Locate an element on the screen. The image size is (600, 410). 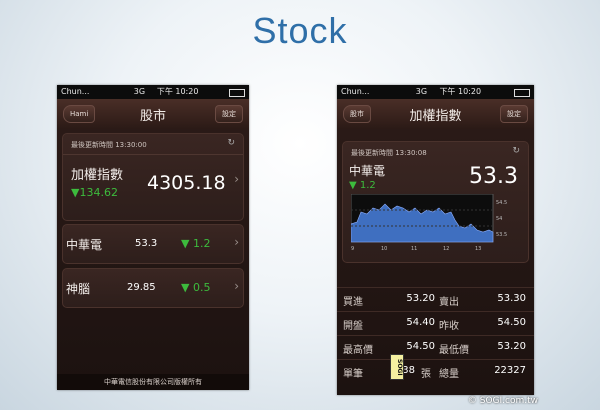
detail-label: 單筆 is located at coordinates (353, 374).